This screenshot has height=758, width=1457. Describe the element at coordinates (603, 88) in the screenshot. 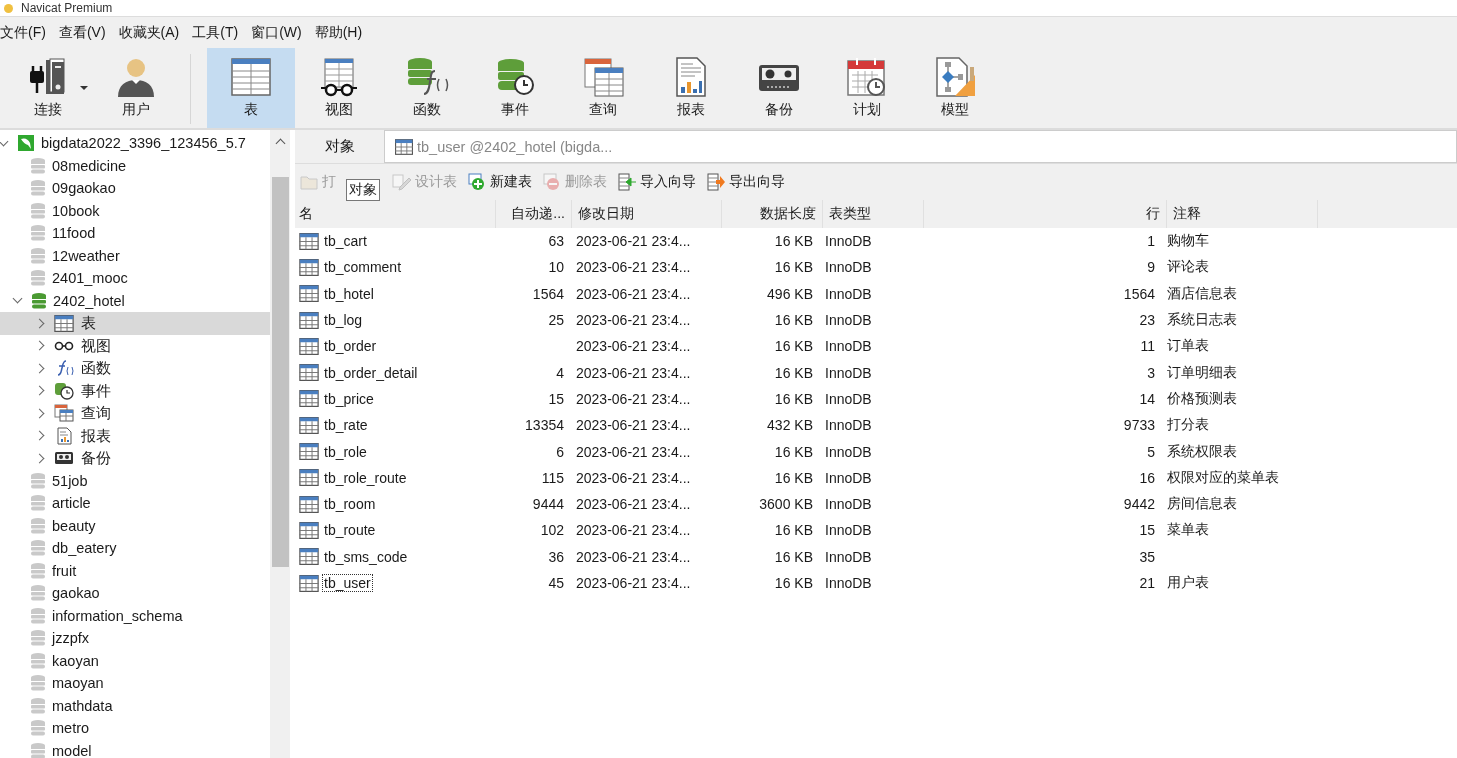

I see `toolbar-button: 查询` at that location.